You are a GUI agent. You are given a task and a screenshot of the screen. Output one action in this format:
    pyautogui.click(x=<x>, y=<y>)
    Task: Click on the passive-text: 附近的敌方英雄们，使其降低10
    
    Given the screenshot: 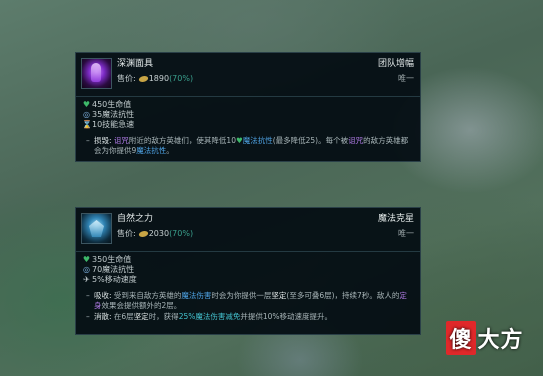 What is the action you would take?
    pyautogui.click(x=182, y=140)
    